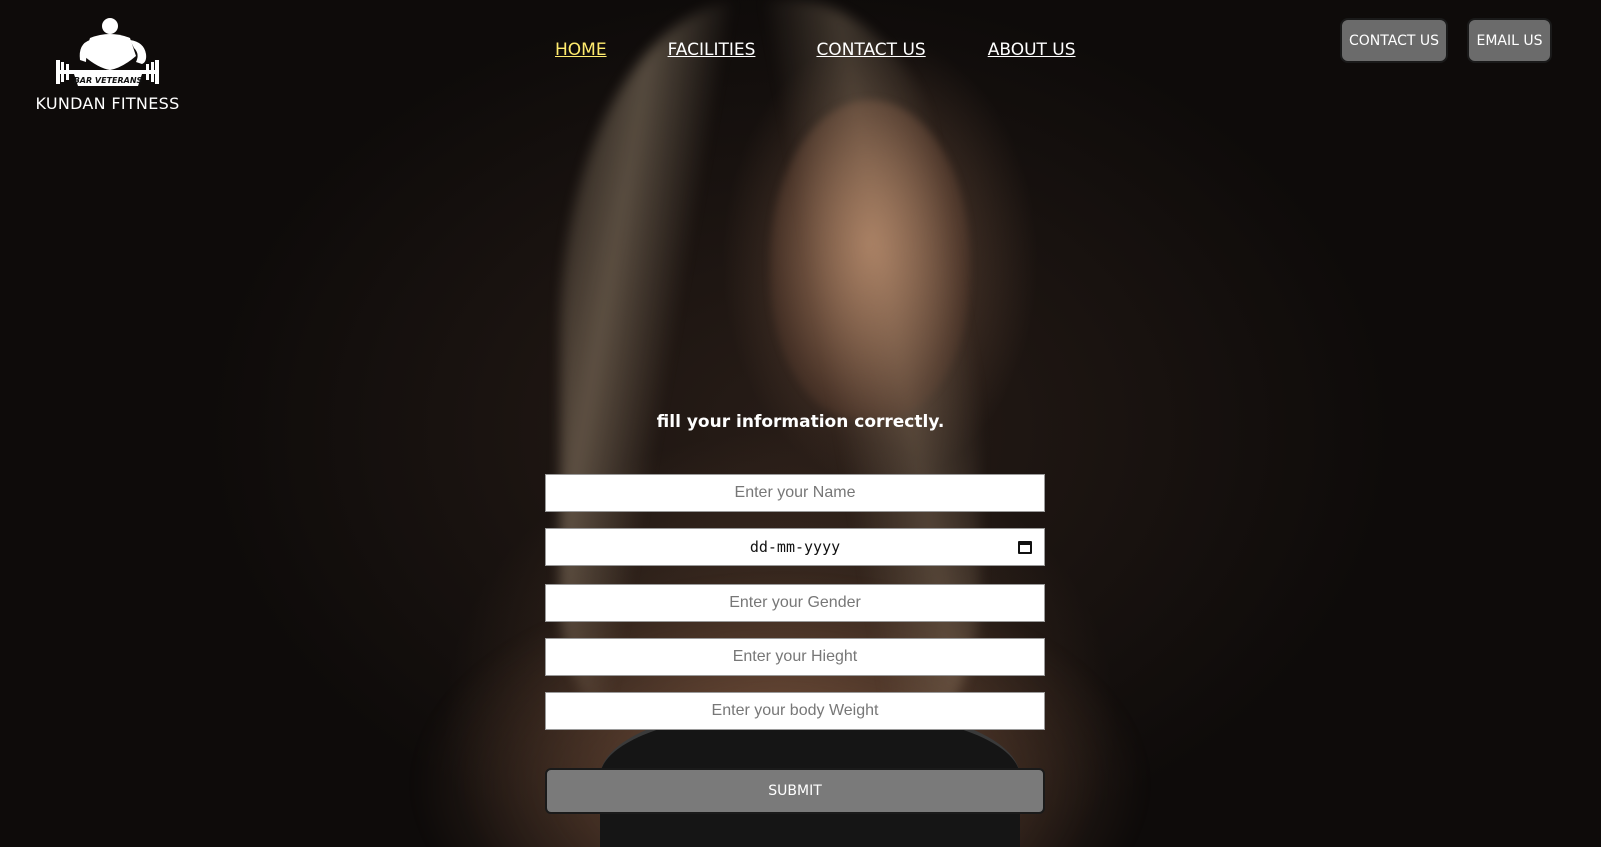  Describe the element at coordinates (870, 50) in the screenshot. I see `nav-item-contact-us: CONTACT US` at that location.